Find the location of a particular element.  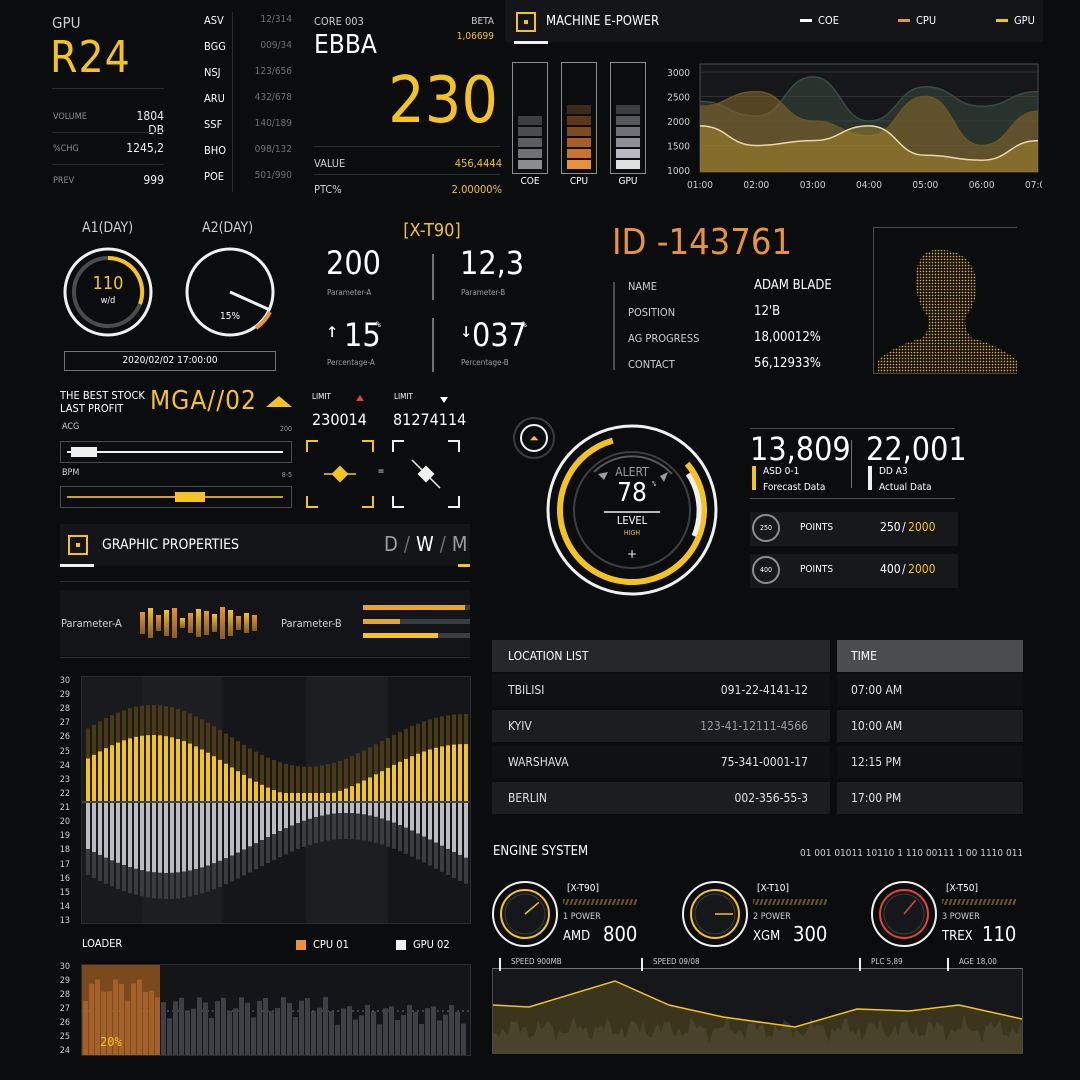

loader-y-tick: 27 is located at coordinates (64, 1009).